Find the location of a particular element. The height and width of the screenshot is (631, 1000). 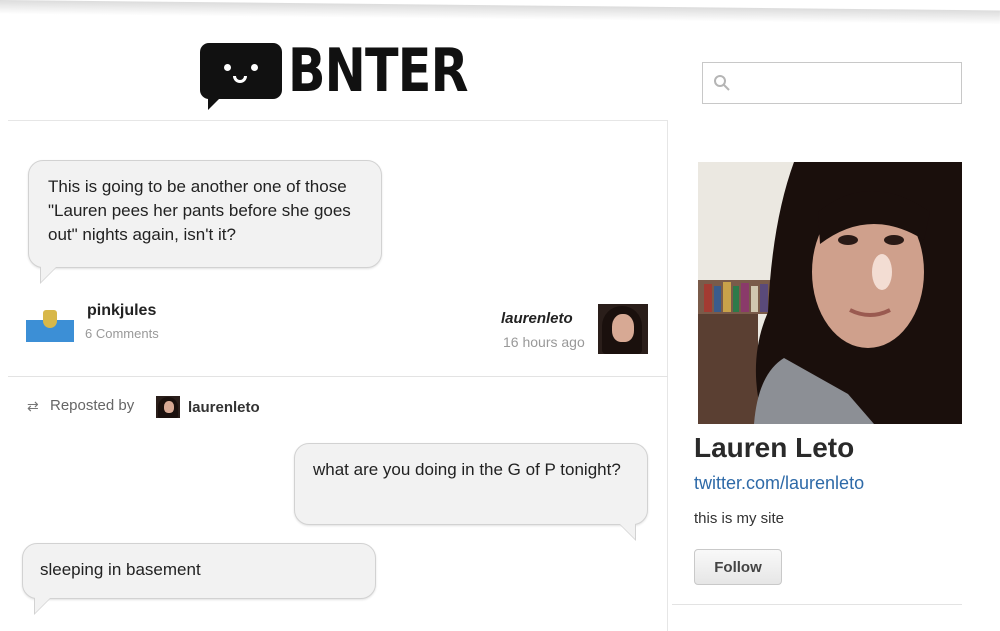

reposter-avatar is located at coordinates (168, 407).